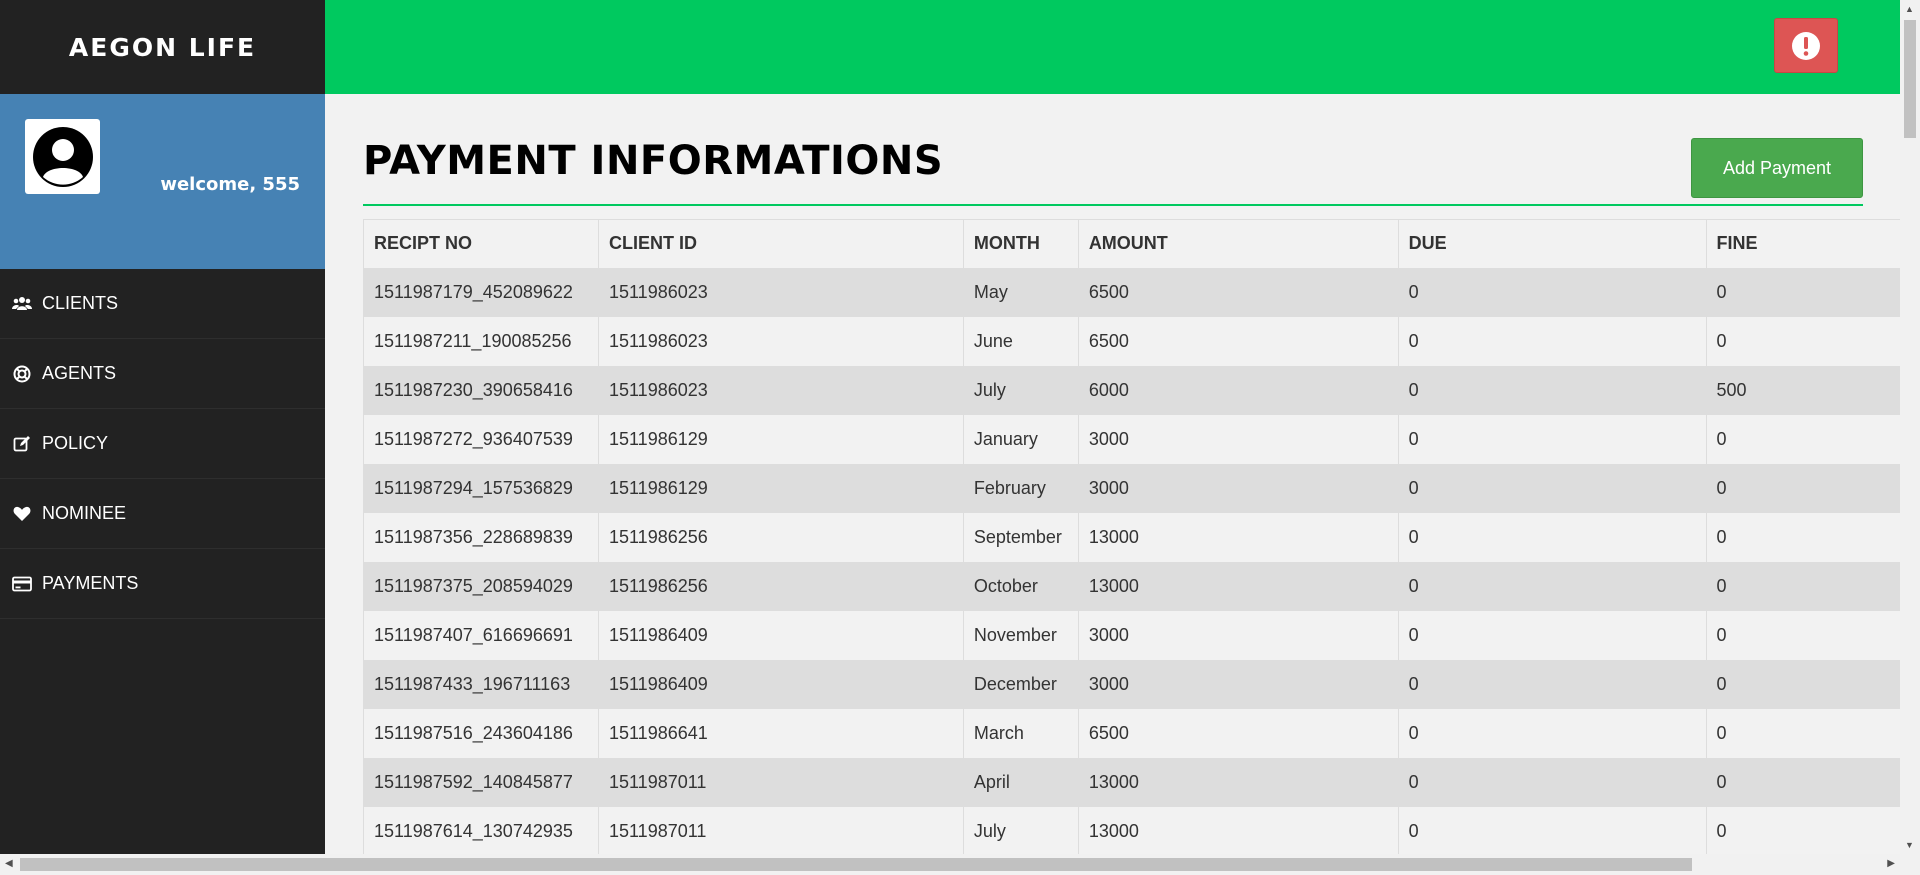 This screenshot has width=1920, height=875. I want to click on vertical-scroll-thumb, so click(1910, 79).